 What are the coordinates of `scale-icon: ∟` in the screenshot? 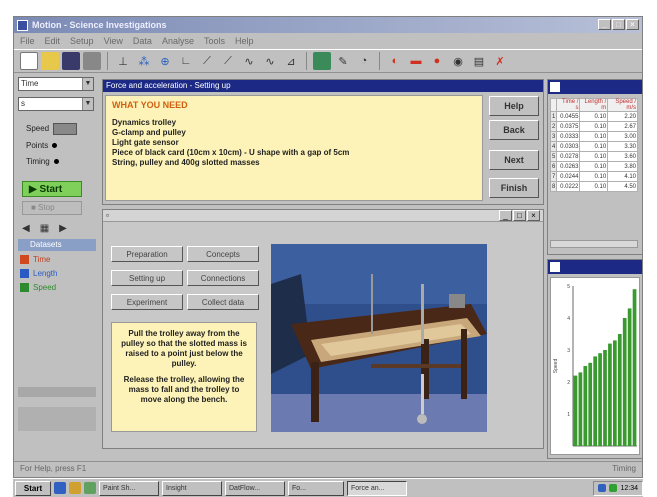 It's located at (186, 61).